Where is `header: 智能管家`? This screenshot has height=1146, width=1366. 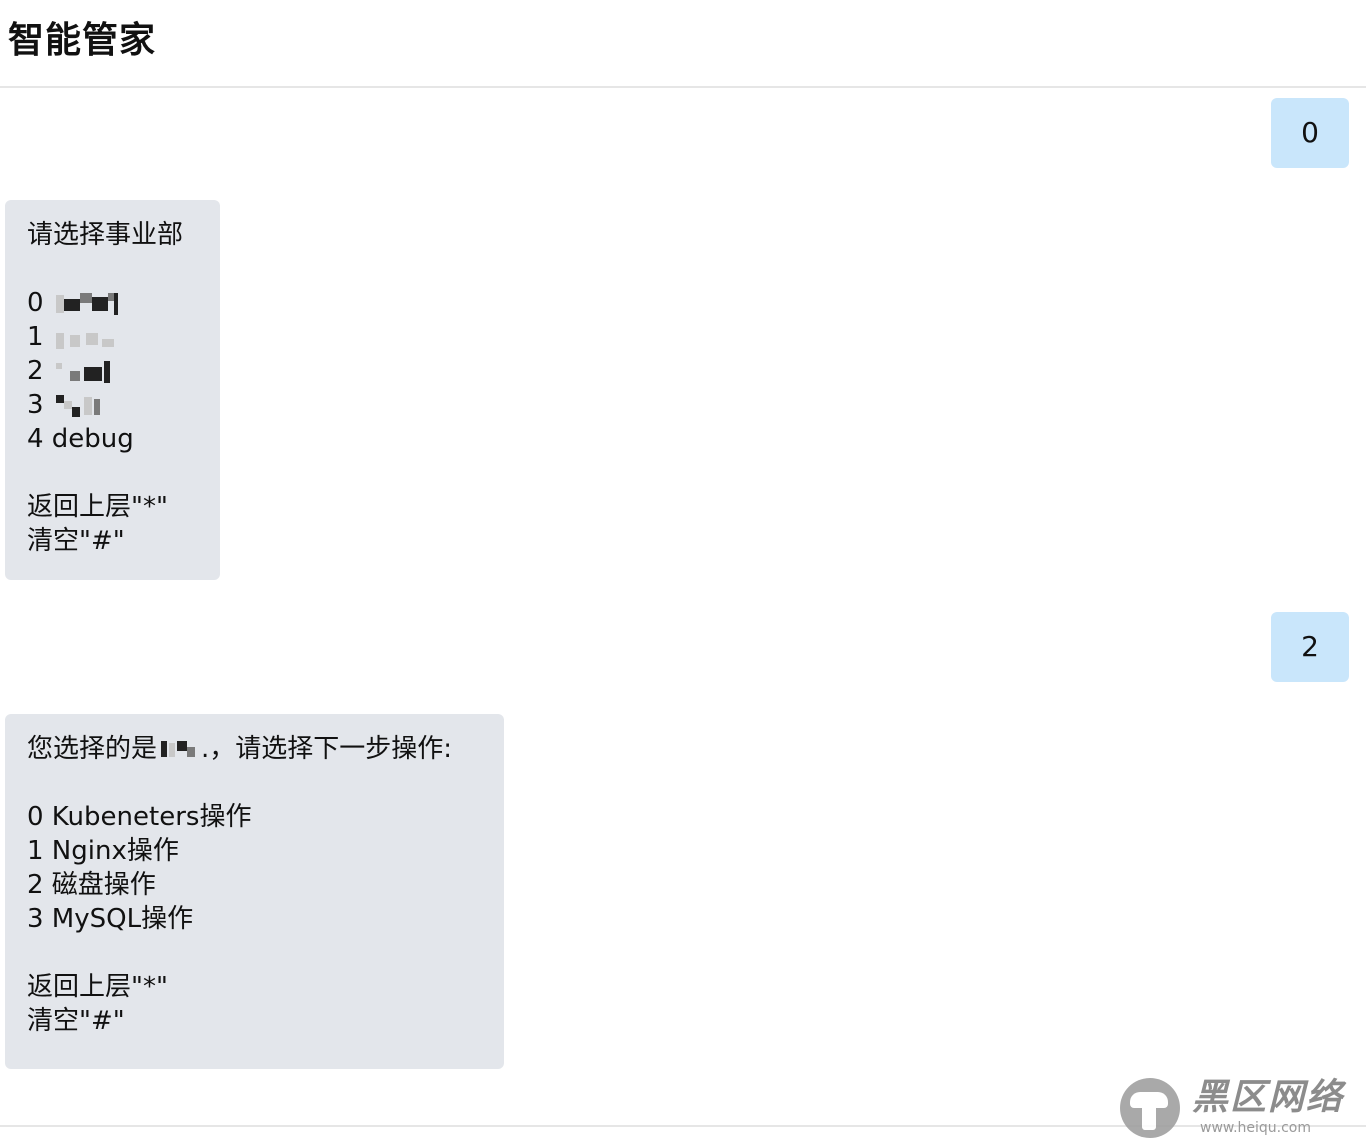 header: 智能管家 is located at coordinates (683, 44).